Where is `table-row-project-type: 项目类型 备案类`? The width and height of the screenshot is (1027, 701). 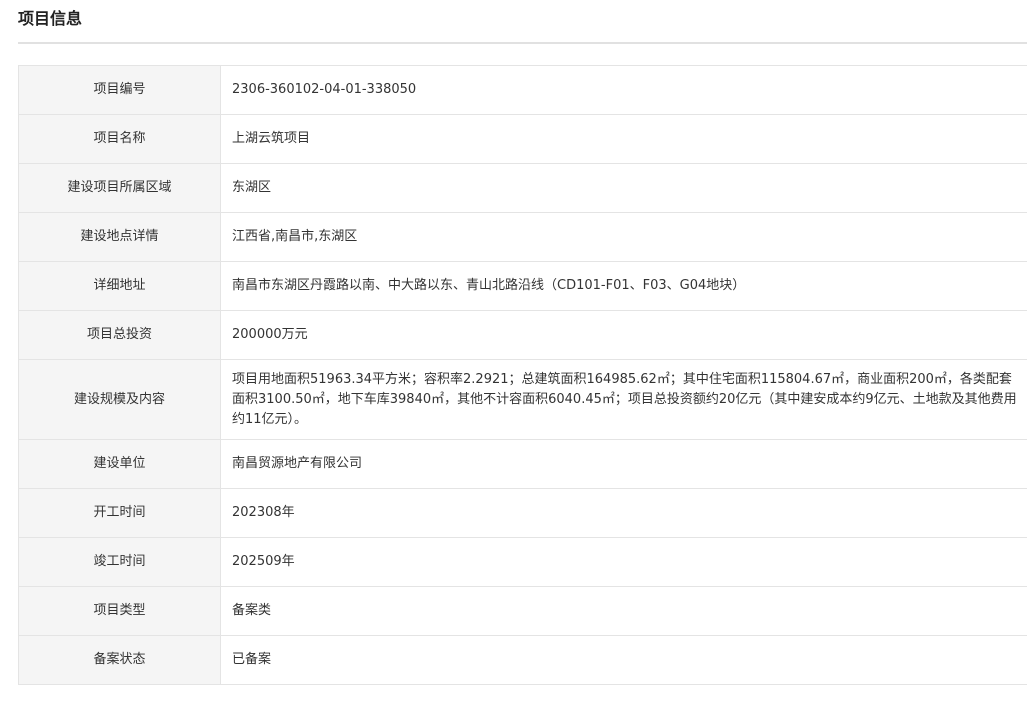
table-row-project-type: 项目类型 备案类 is located at coordinates (522, 611).